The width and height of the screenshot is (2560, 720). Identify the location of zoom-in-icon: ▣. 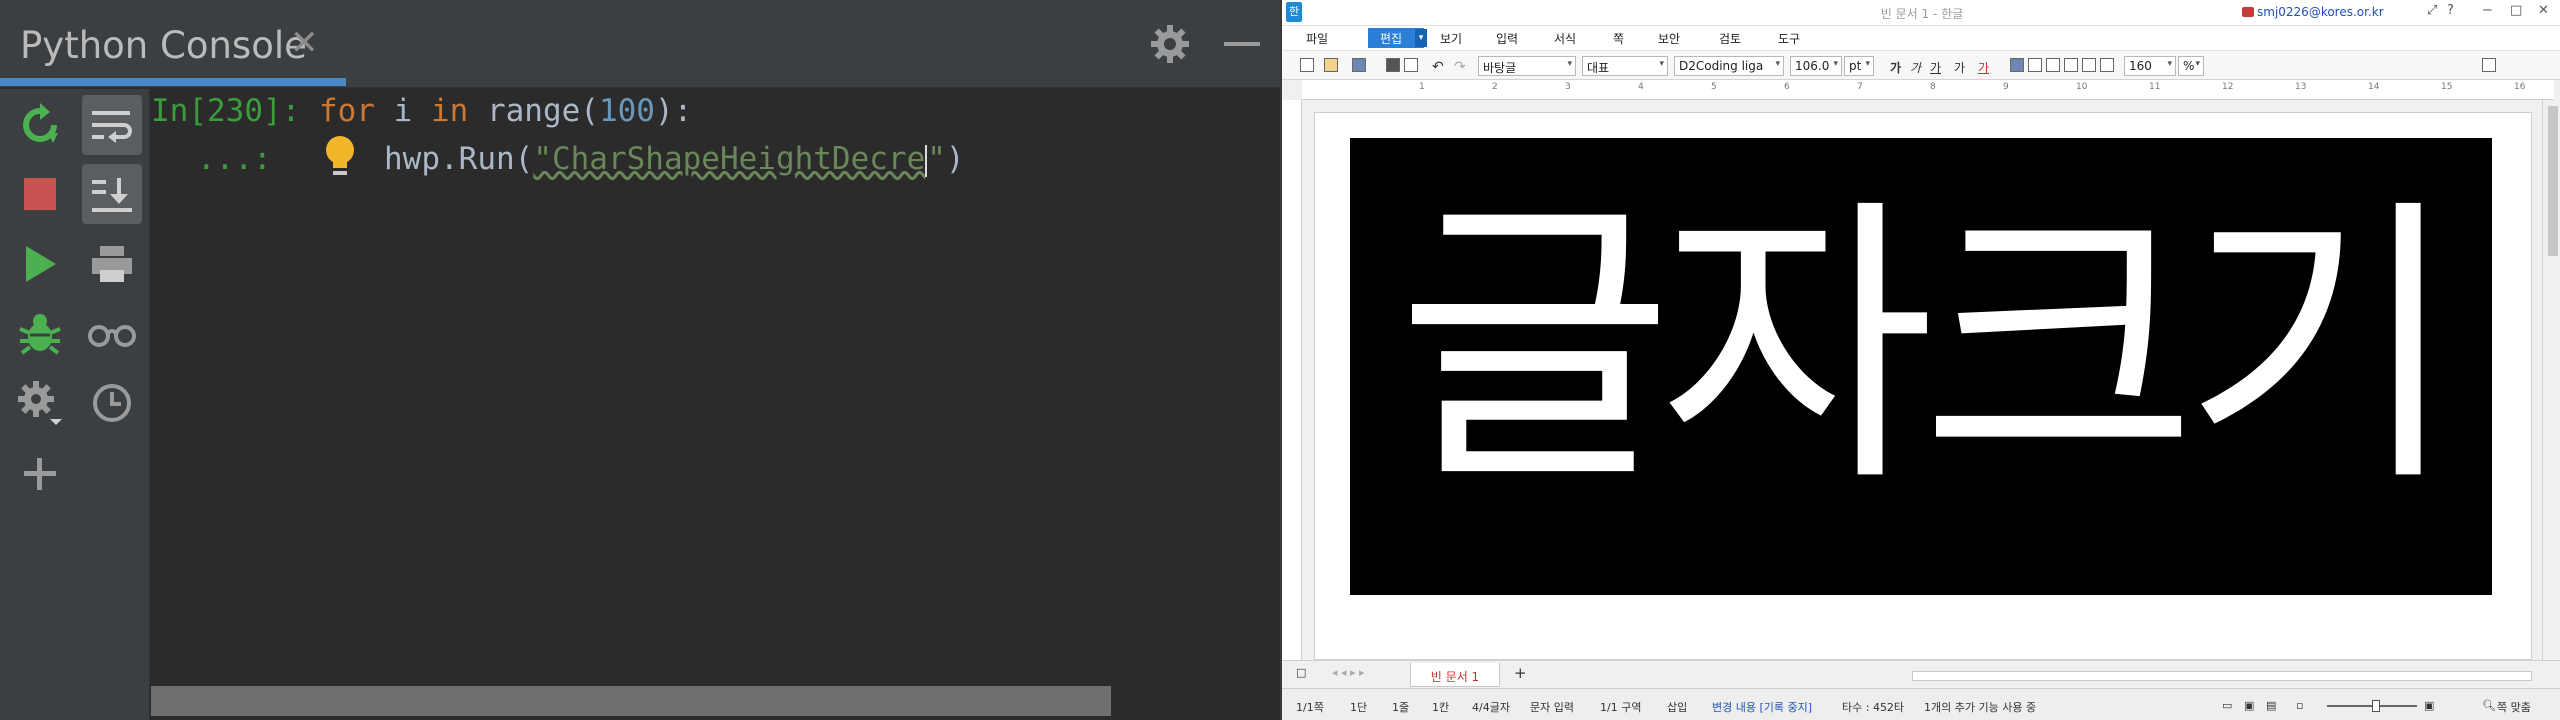
(2429, 705).